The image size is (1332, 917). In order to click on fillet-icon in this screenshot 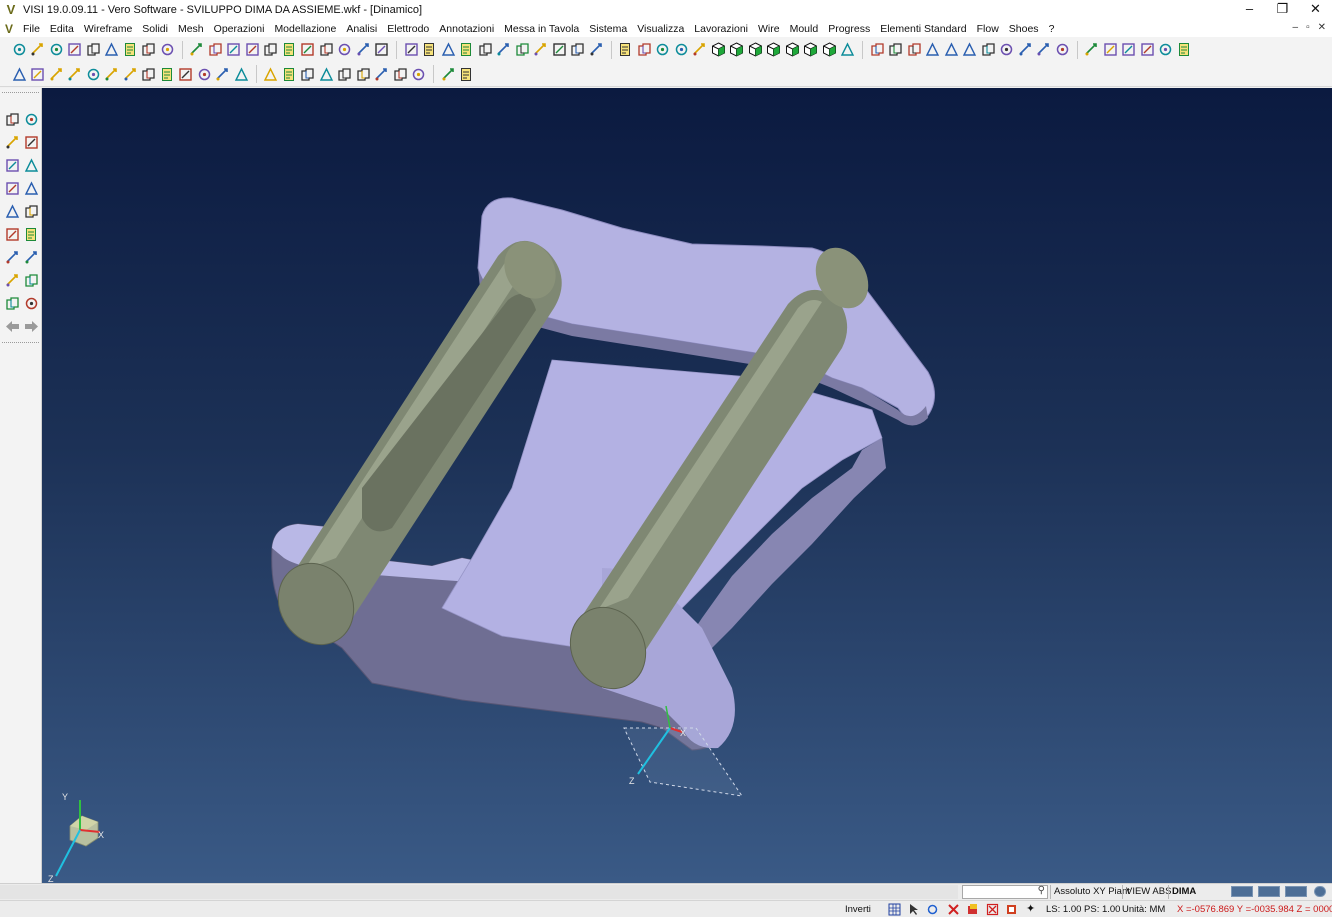, I will do `click(289, 50)`.